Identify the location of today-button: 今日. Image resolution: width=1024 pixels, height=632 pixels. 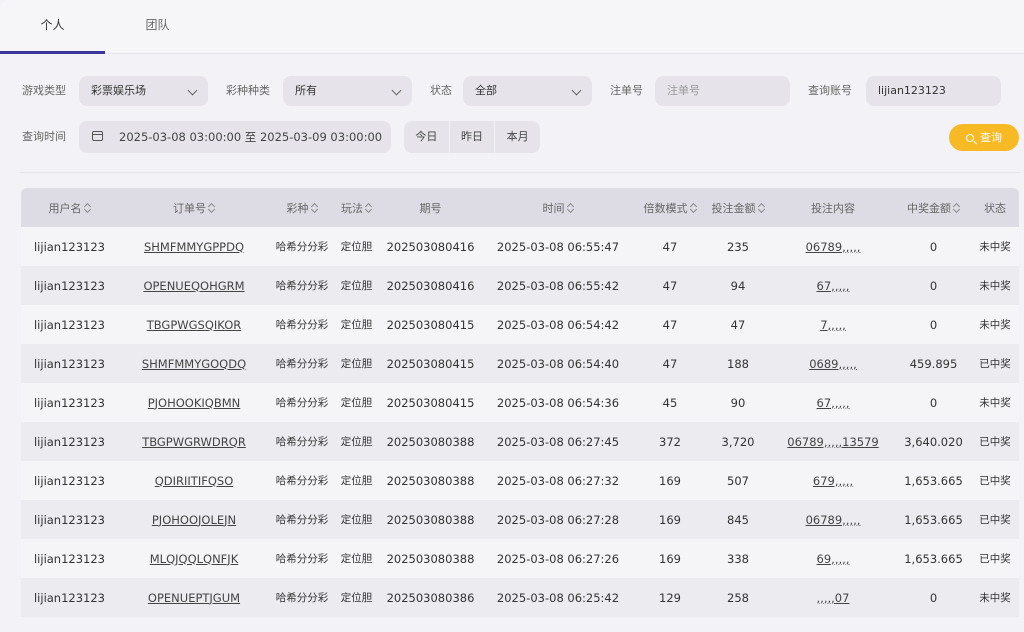
(427, 137).